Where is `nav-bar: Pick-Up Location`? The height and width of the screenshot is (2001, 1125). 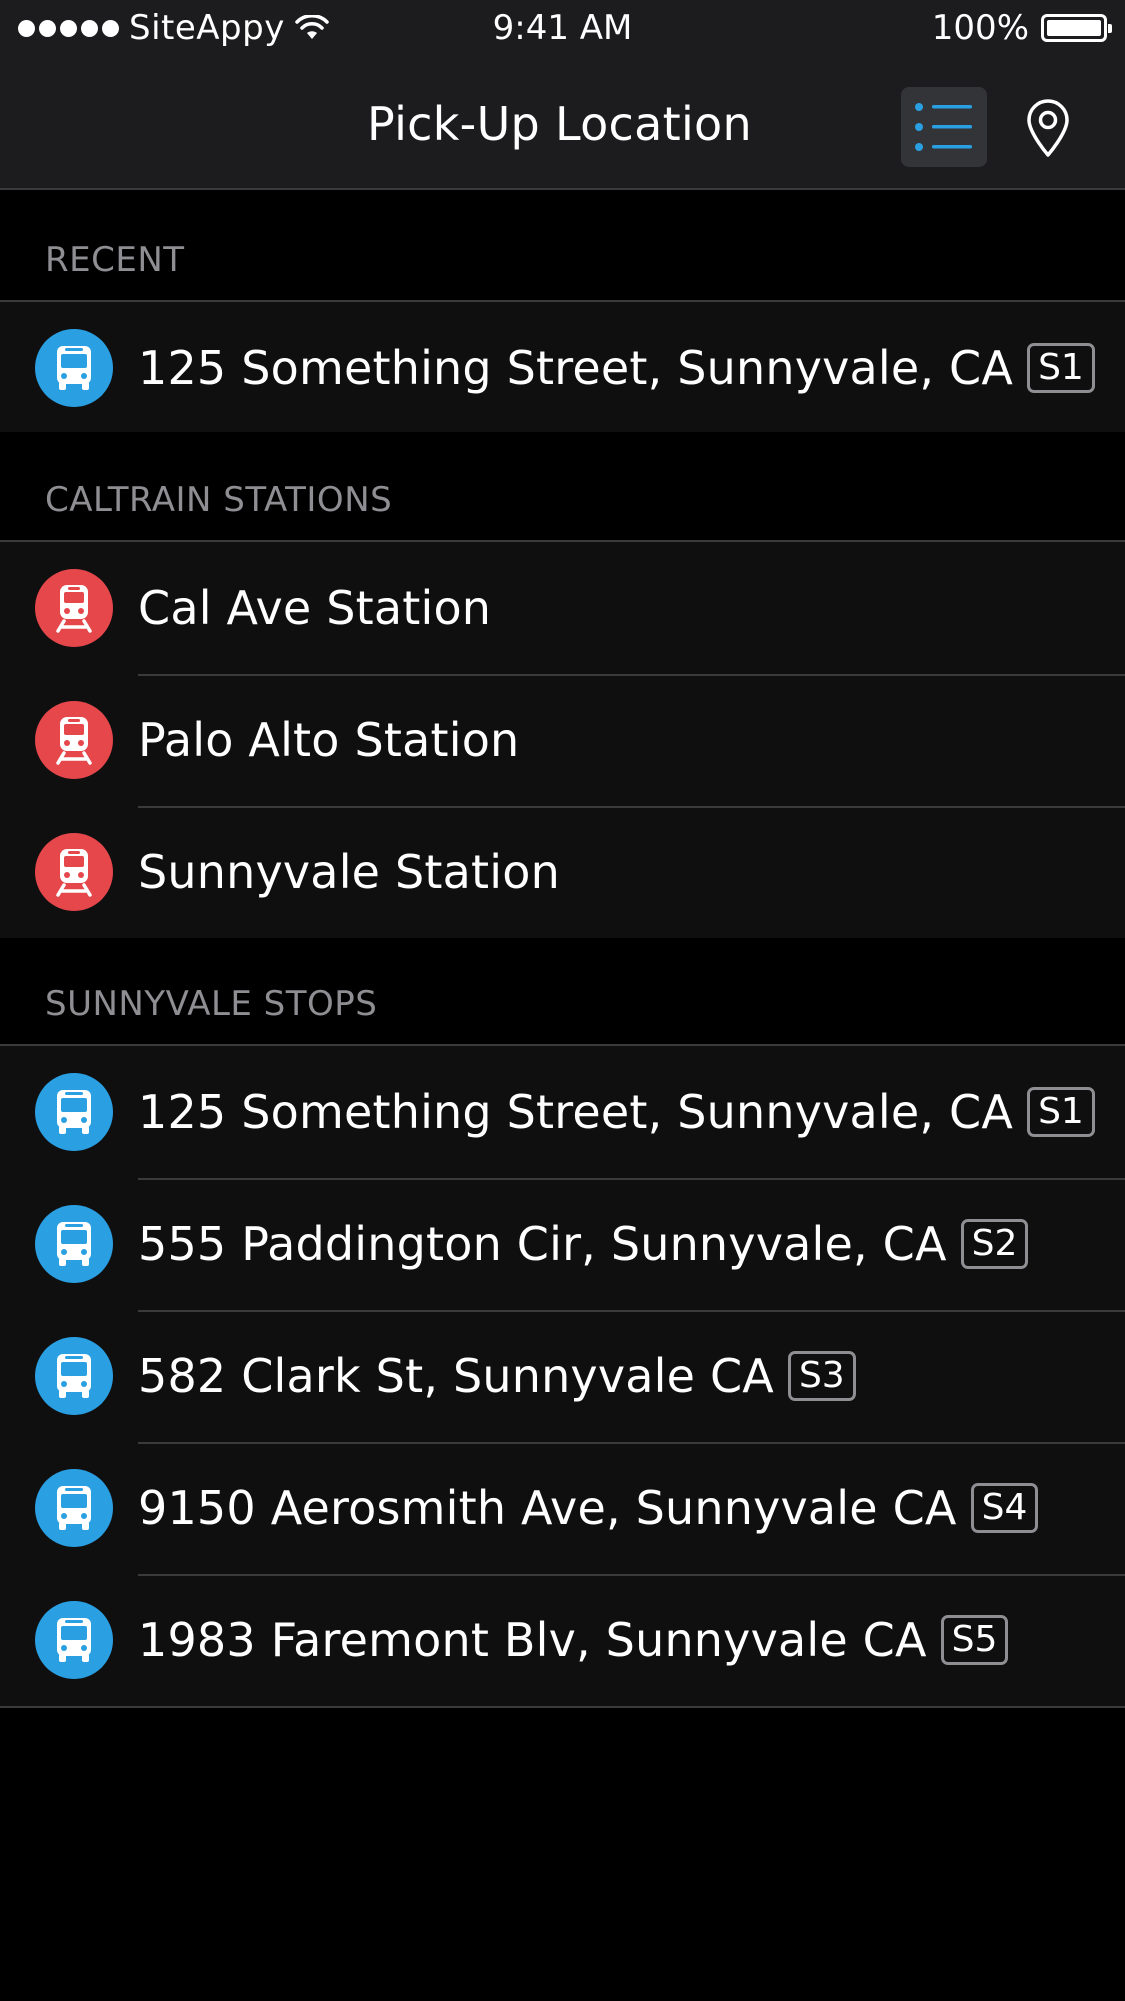
nav-bar: Pick-Up Location is located at coordinates (562, 124).